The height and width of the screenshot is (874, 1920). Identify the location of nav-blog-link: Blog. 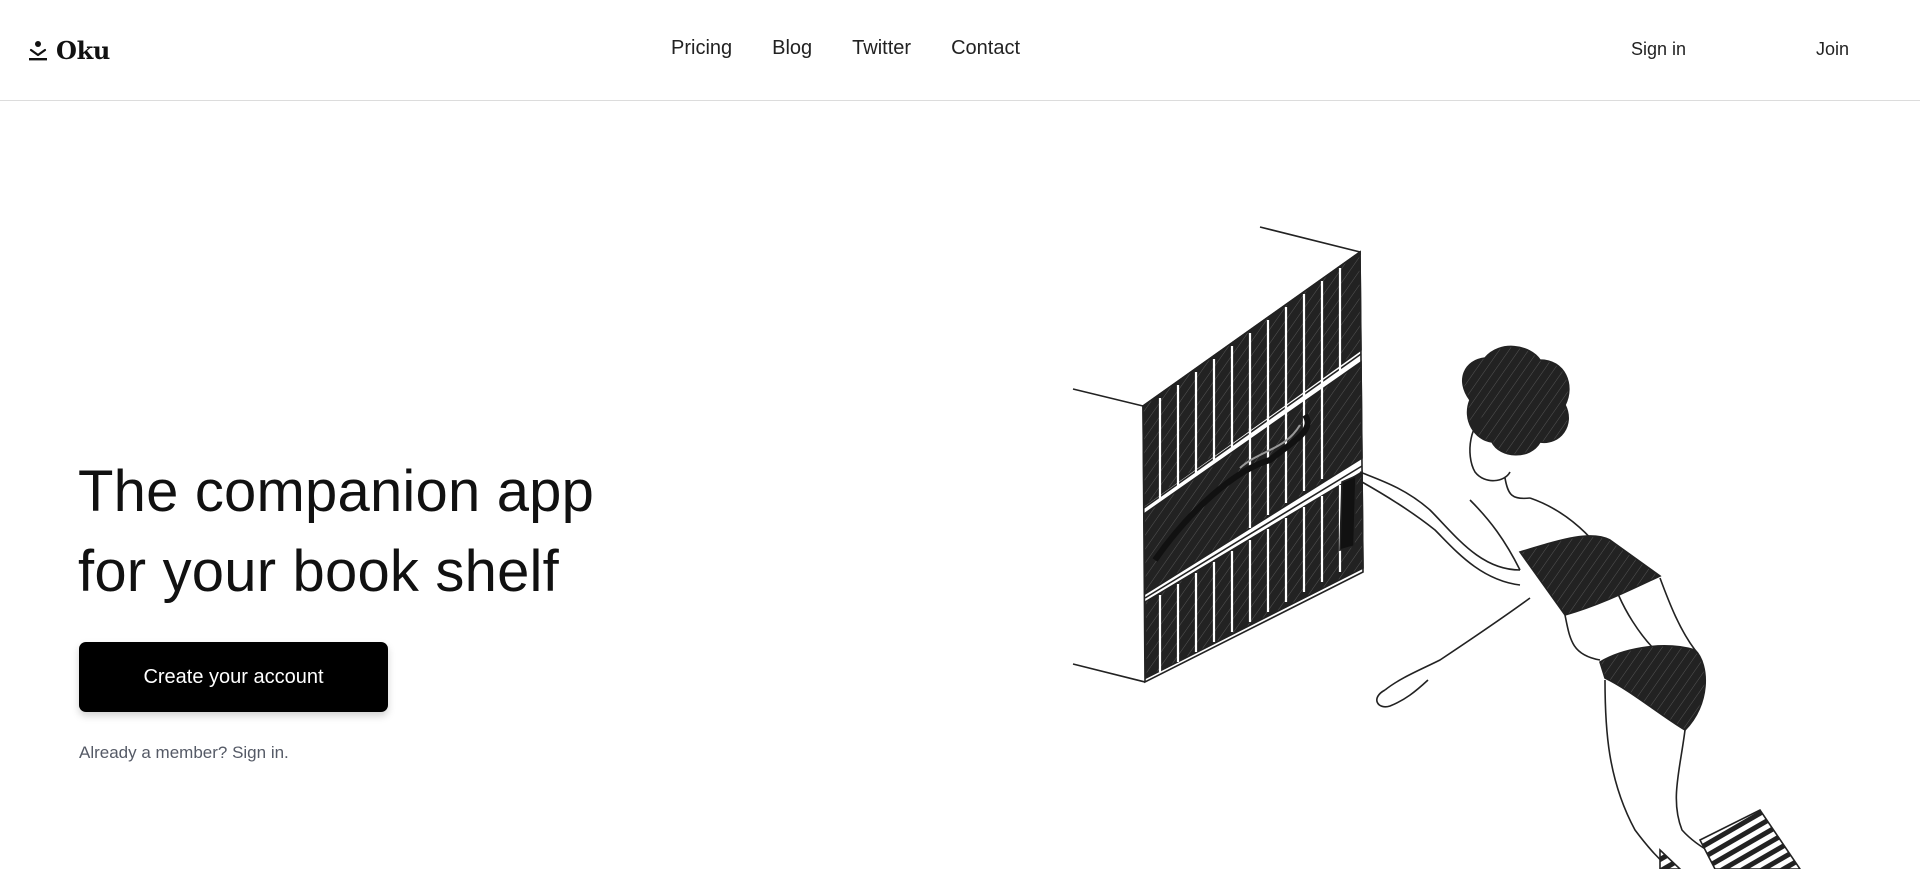
(792, 48).